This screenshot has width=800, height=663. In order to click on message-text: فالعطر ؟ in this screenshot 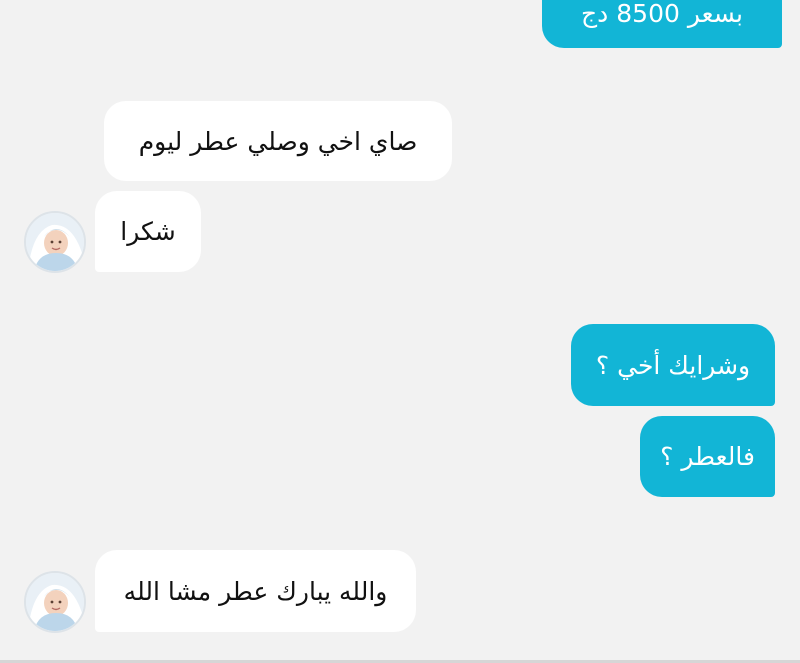, I will do `click(707, 456)`.